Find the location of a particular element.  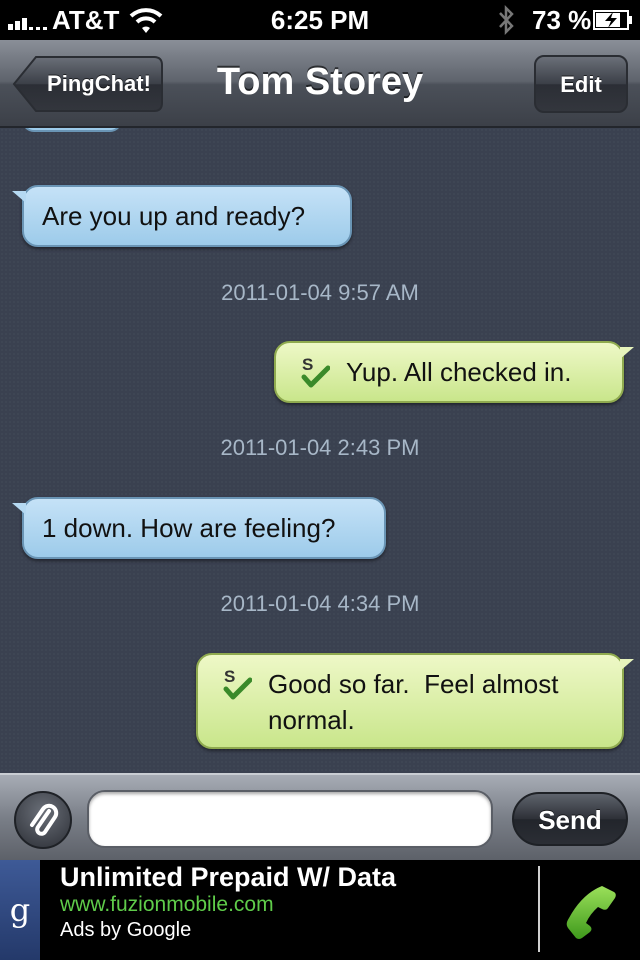

phone-icon is located at coordinates (591, 911).